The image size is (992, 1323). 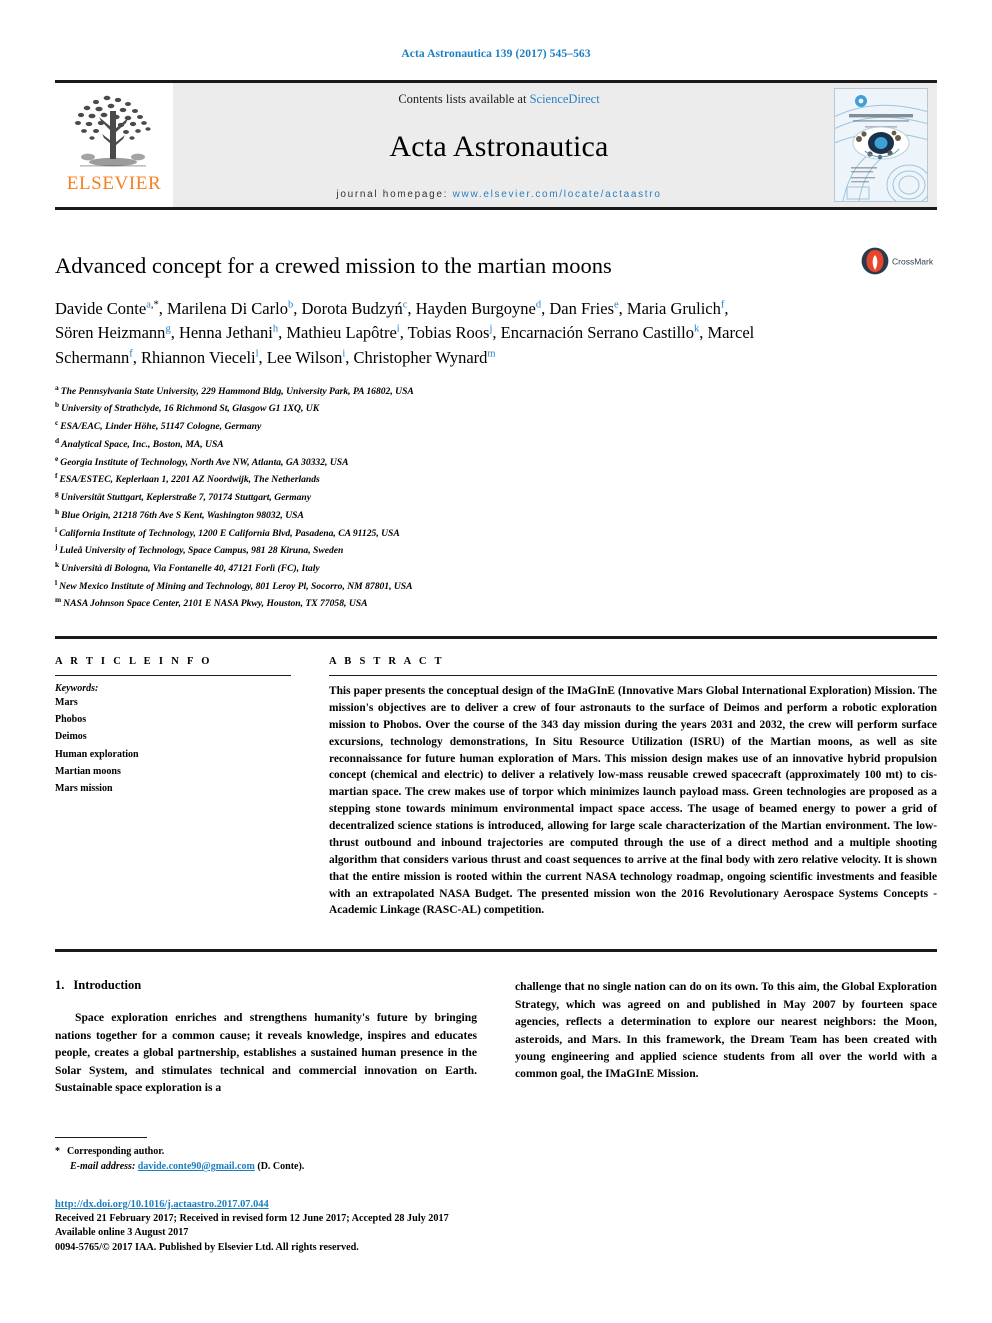 What do you see at coordinates (56, 547) in the screenshot?
I see `affiliation-mark: j` at bounding box center [56, 547].